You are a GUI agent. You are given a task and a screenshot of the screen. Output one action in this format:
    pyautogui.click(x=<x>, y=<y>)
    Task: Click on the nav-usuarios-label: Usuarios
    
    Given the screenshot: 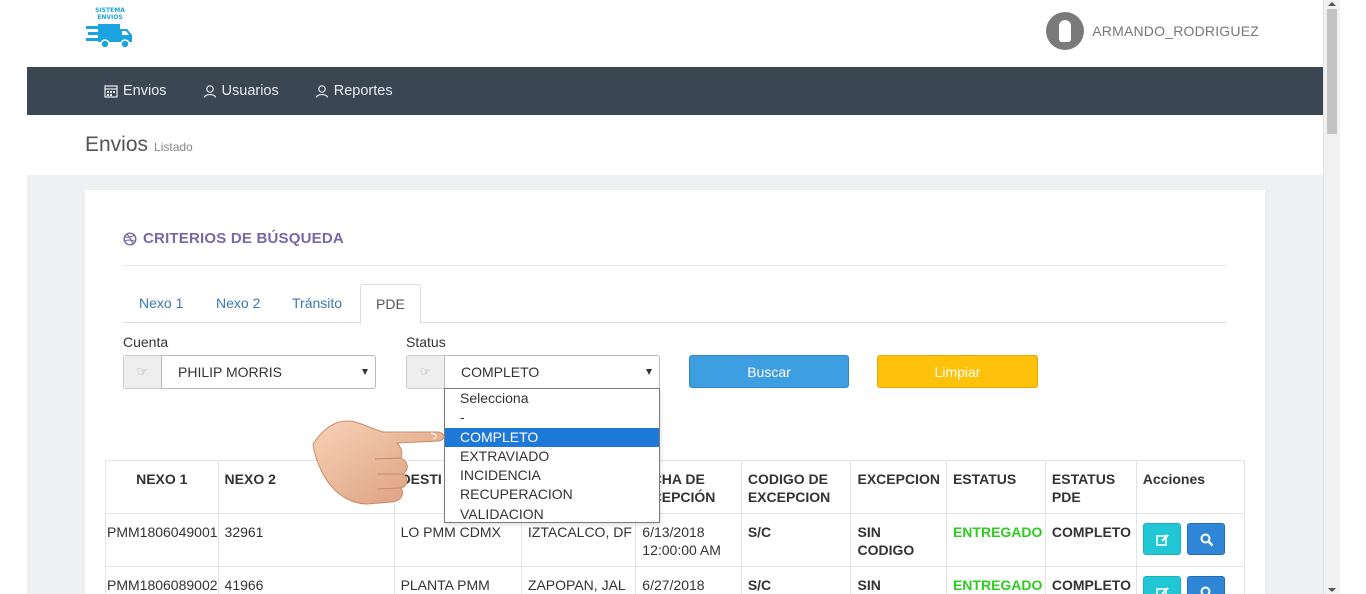 What is the action you would take?
    pyautogui.click(x=250, y=91)
    